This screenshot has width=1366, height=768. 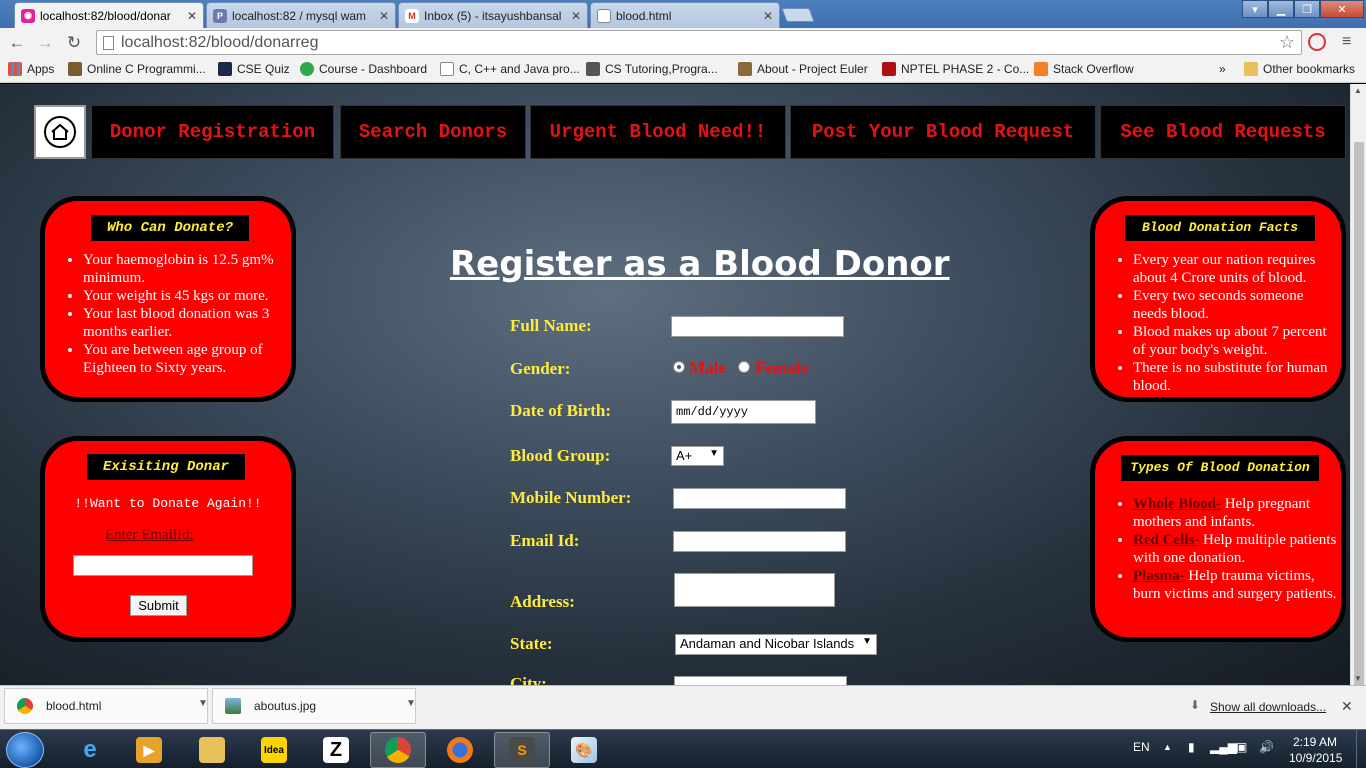 I want to click on bookmark-star-icon: ☆, so click(x=1287, y=42).